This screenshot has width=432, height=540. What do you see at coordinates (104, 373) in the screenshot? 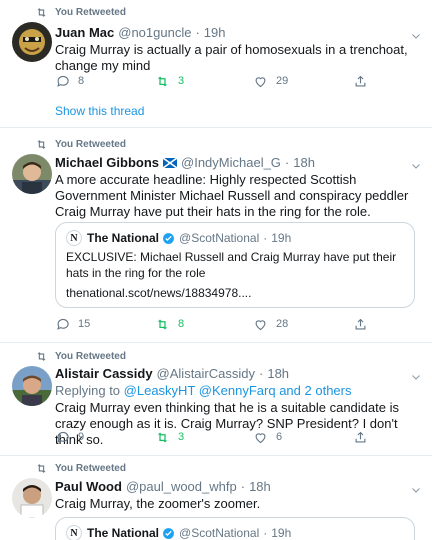
I see `author-name: Alistair Cassidy` at bounding box center [104, 373].